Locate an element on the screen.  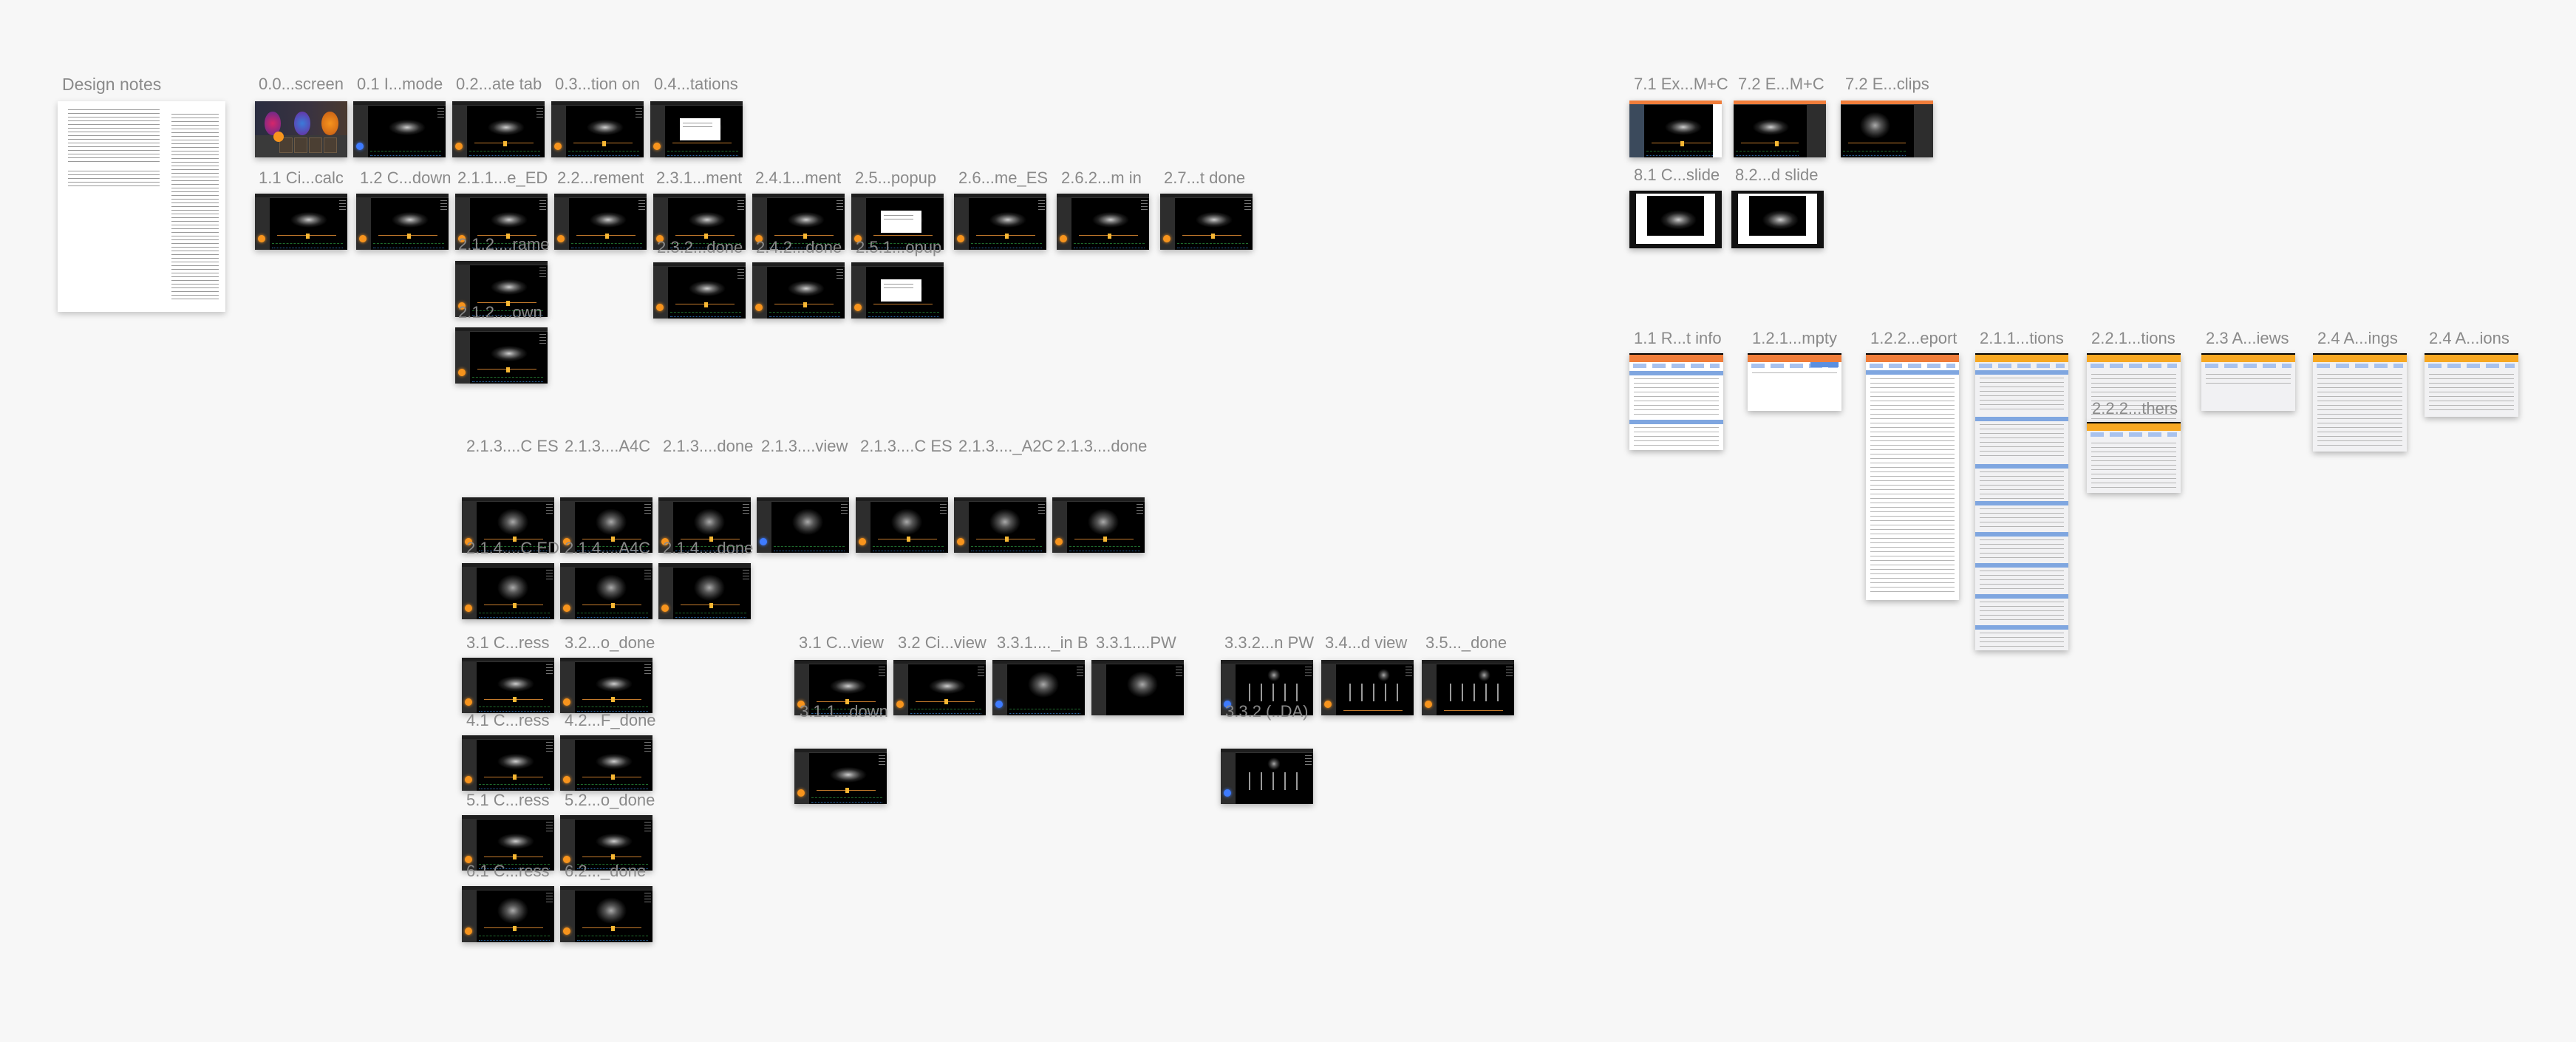
frame-label: 1.2.2...eport is located at coordinates (1913, 338).